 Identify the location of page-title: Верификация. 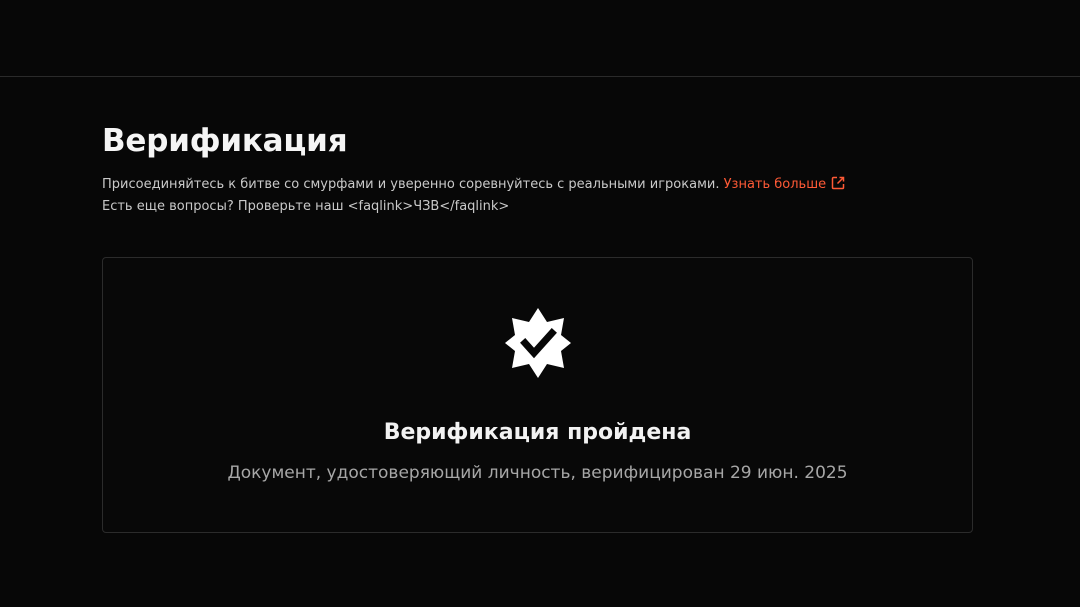
(225, 141).